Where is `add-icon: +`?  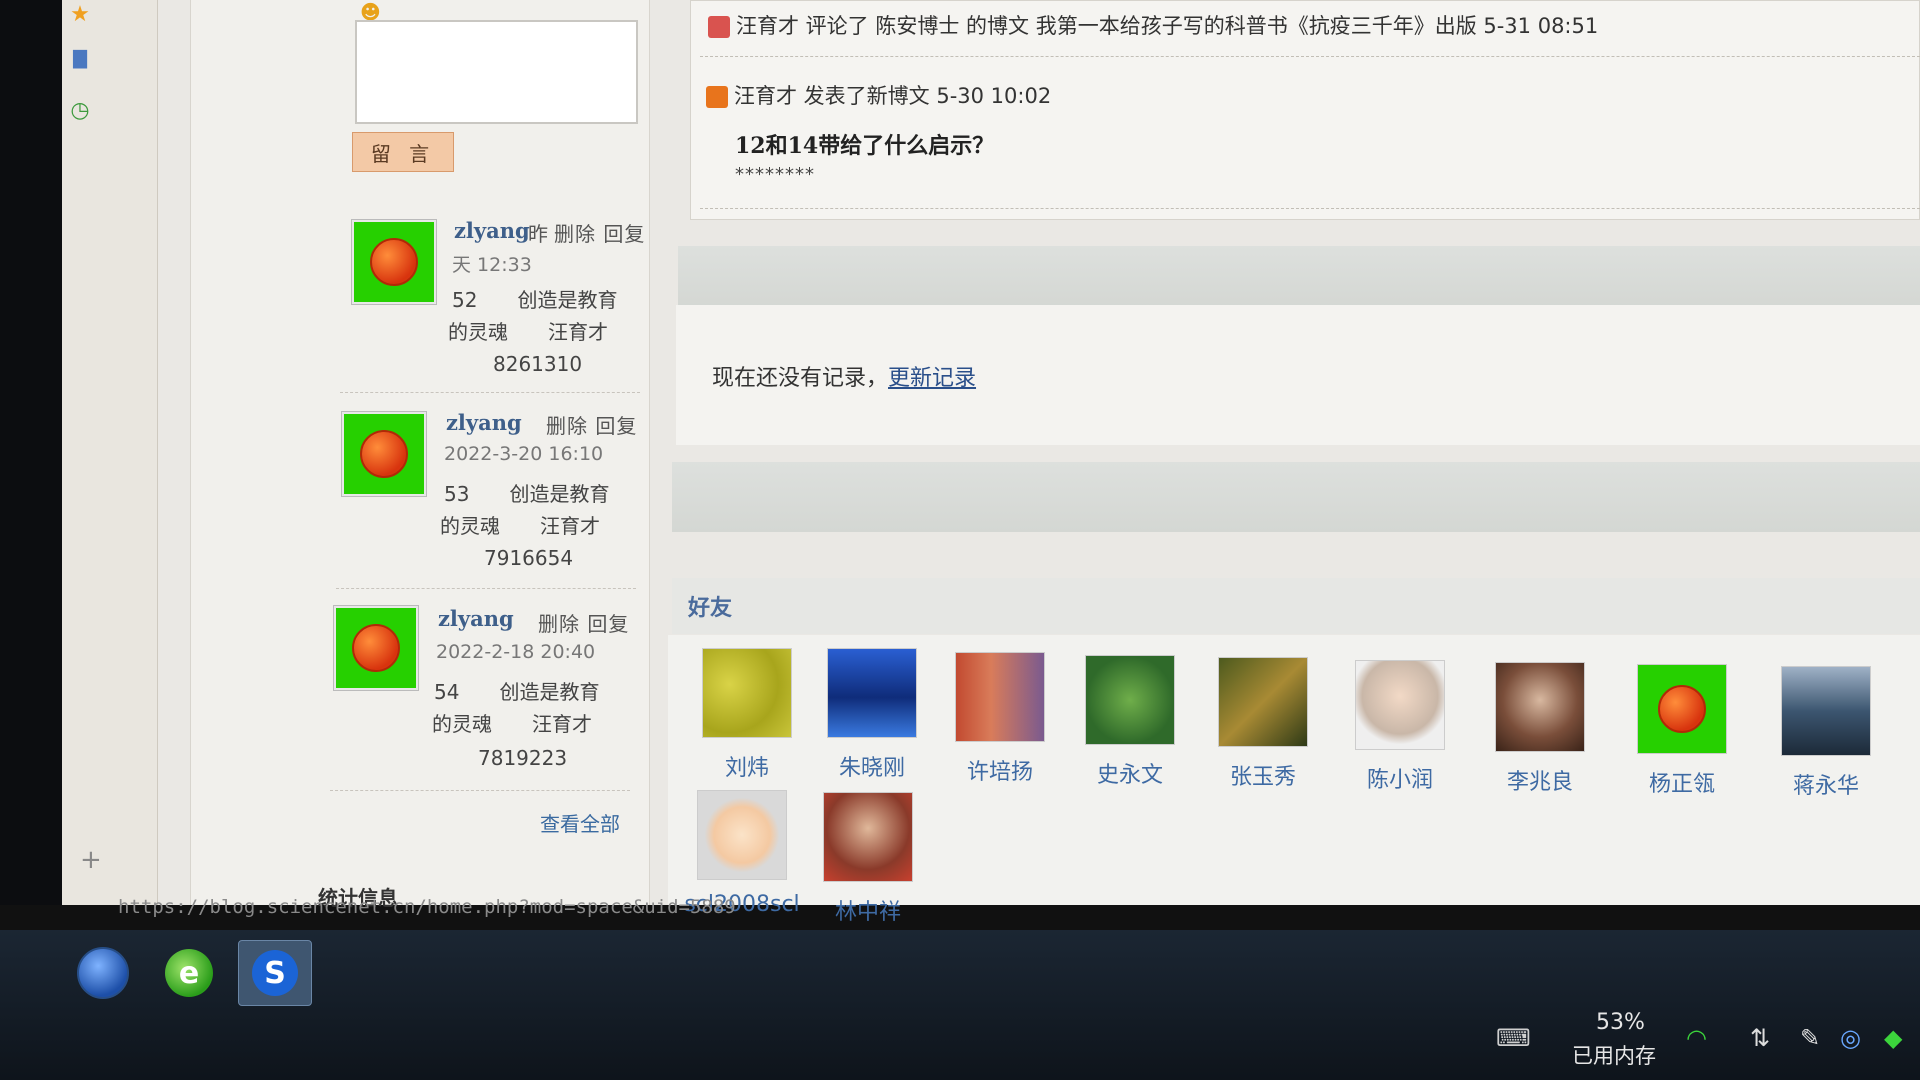
add-icon: + is located at coordinates (91, 860).